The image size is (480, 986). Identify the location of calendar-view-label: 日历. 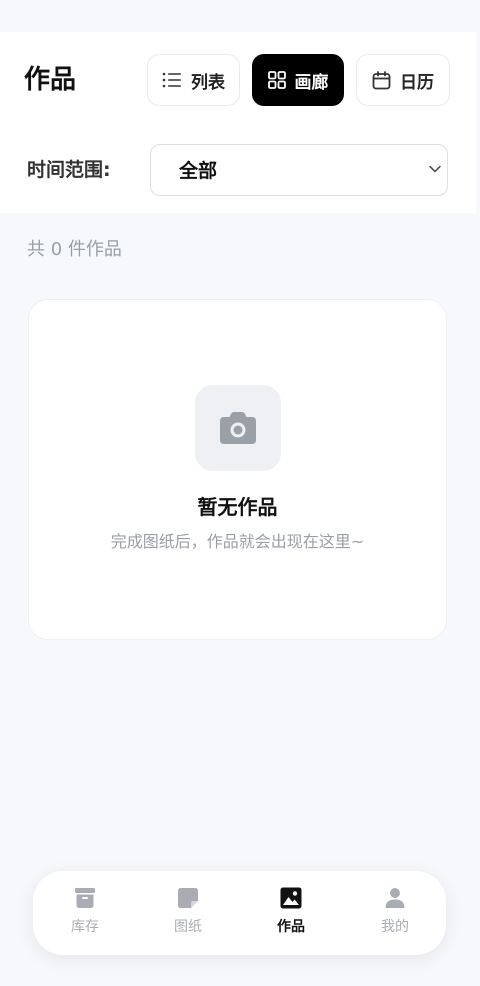
(417, 82).